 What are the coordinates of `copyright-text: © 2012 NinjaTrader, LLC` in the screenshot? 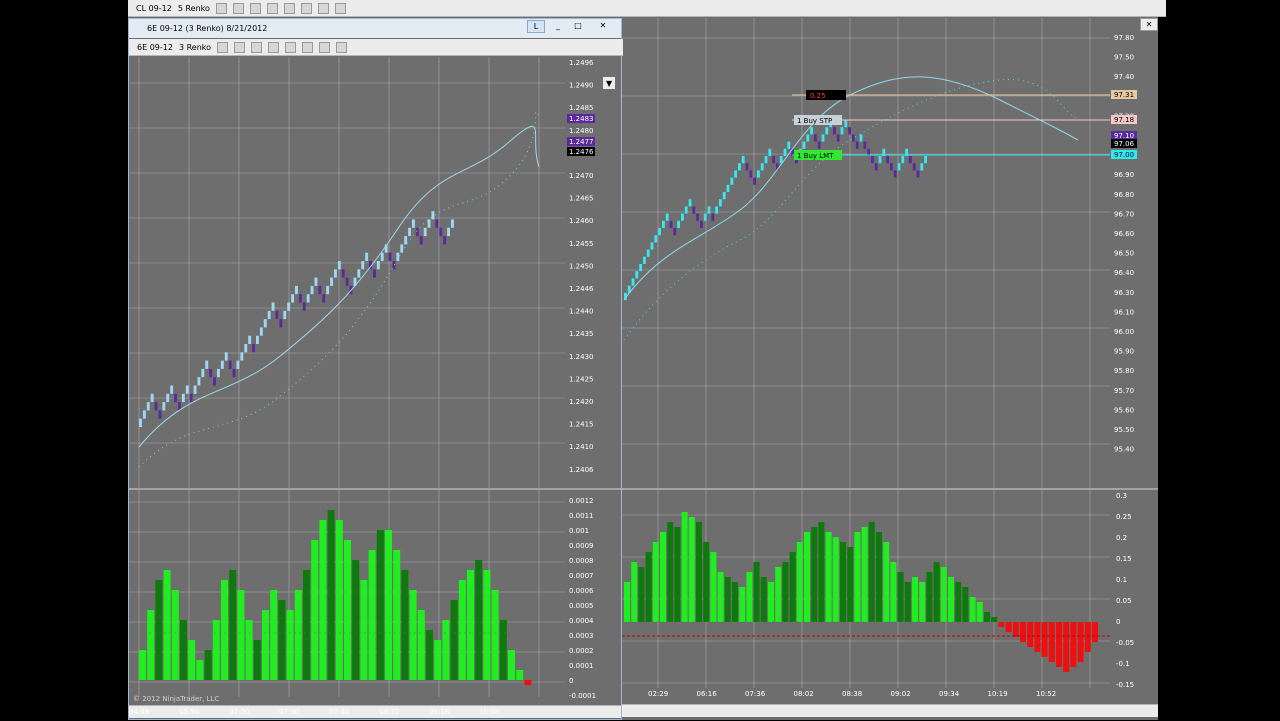 It's located at (176, 699).